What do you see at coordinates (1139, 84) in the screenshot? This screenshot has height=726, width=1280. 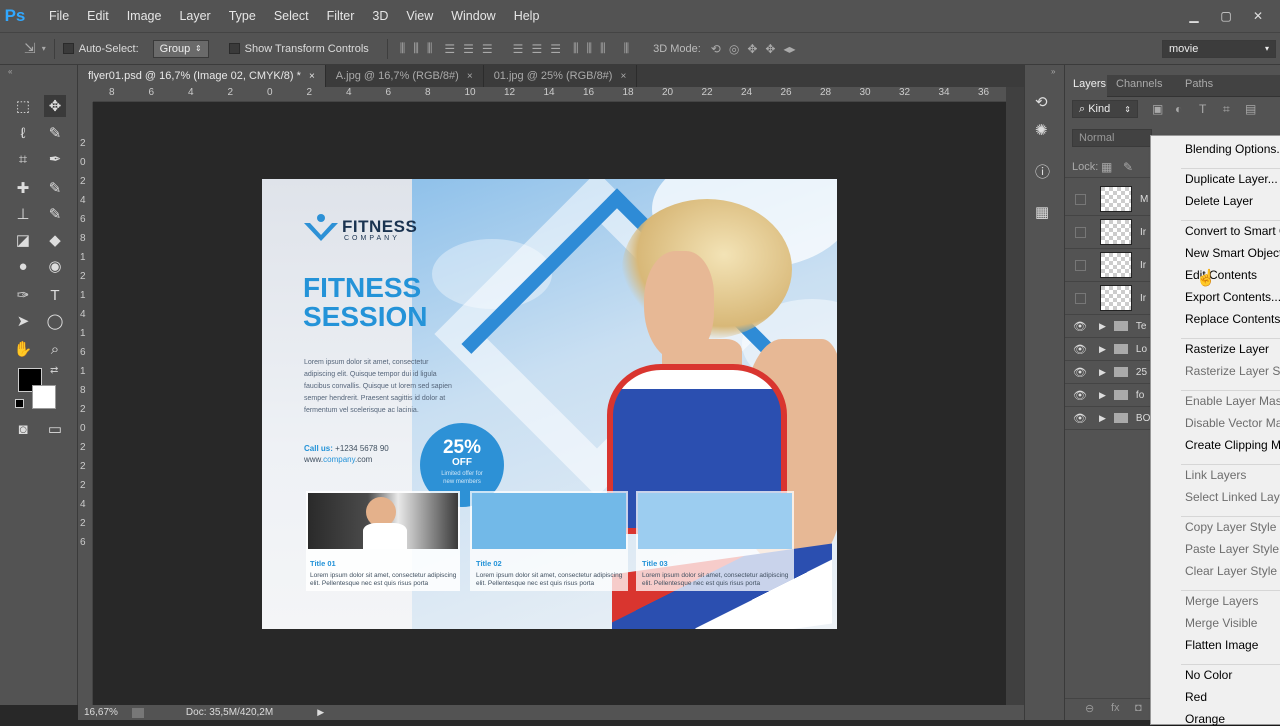 I see `tab-channels: Channels` at bounding box center [1139, 84].